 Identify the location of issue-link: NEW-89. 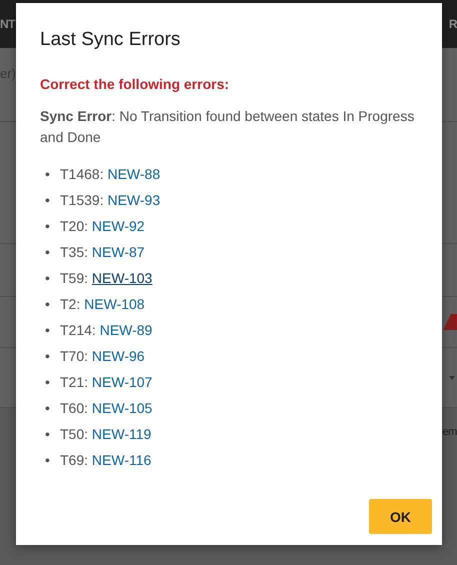
(126, 330).